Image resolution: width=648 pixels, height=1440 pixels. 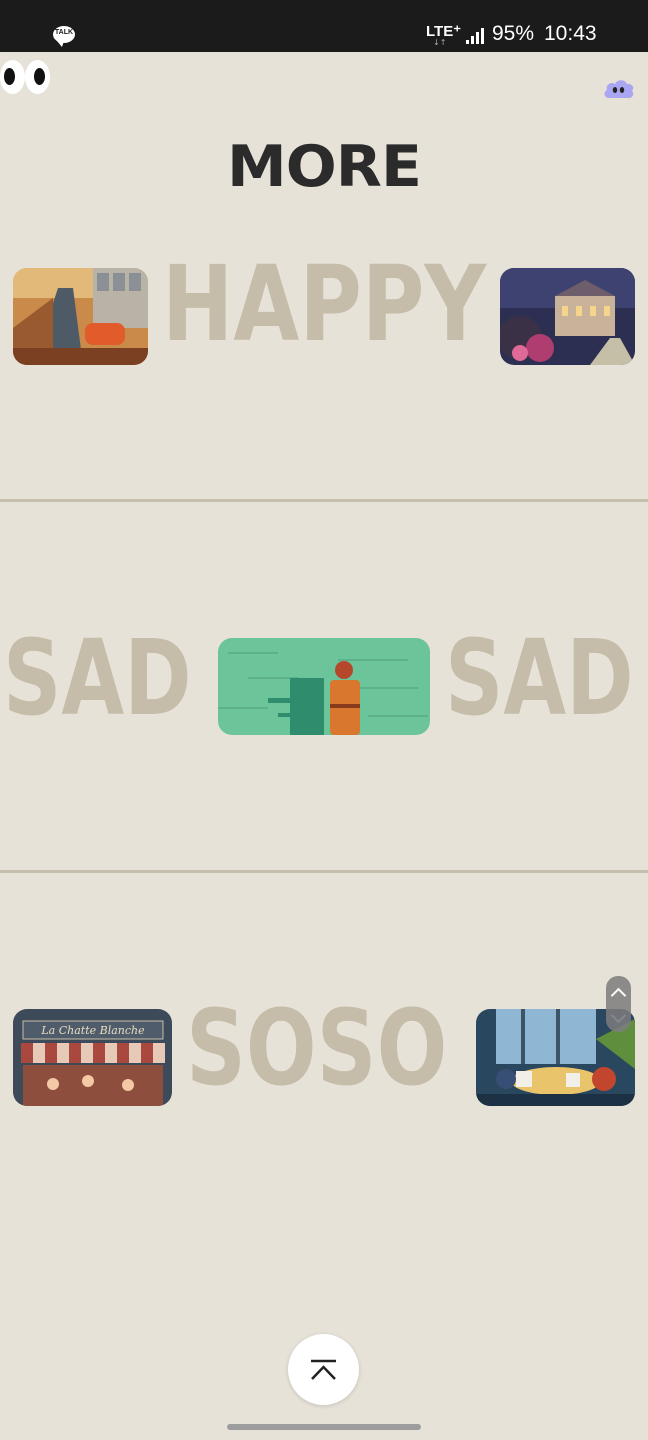 What do you see at coordinates (324, 1427) in the screenshot?
I see `home-gesture-bar` at bounding box center [324, 1427].